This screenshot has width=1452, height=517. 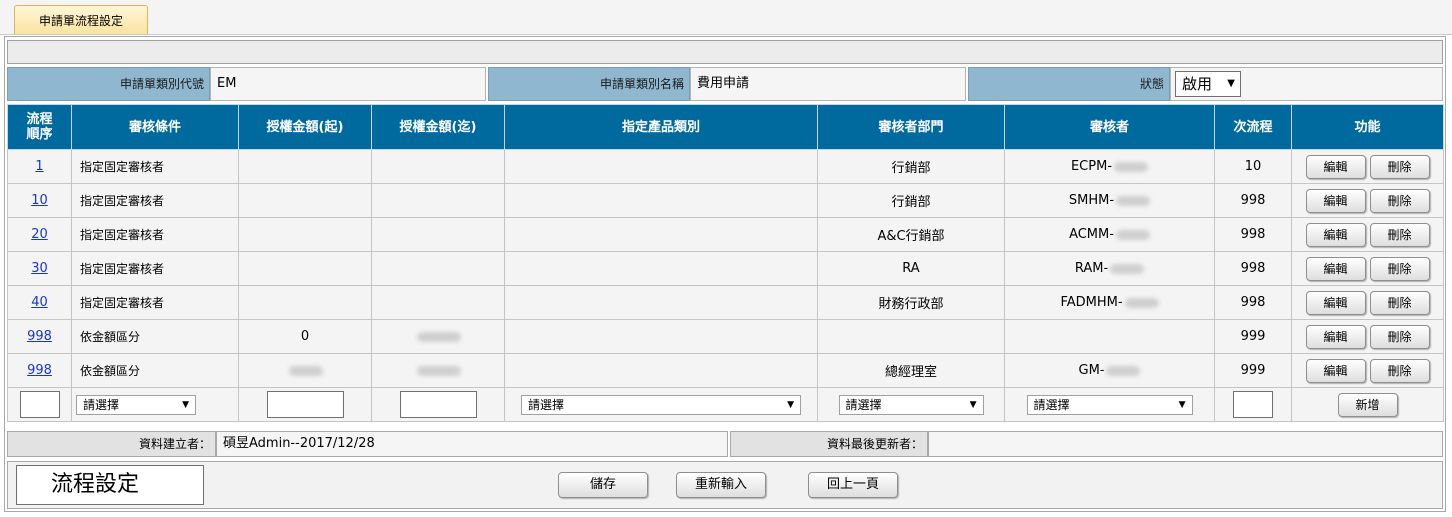 I want to click on status-select-value: 啟用, so click(x=1197, y=84).